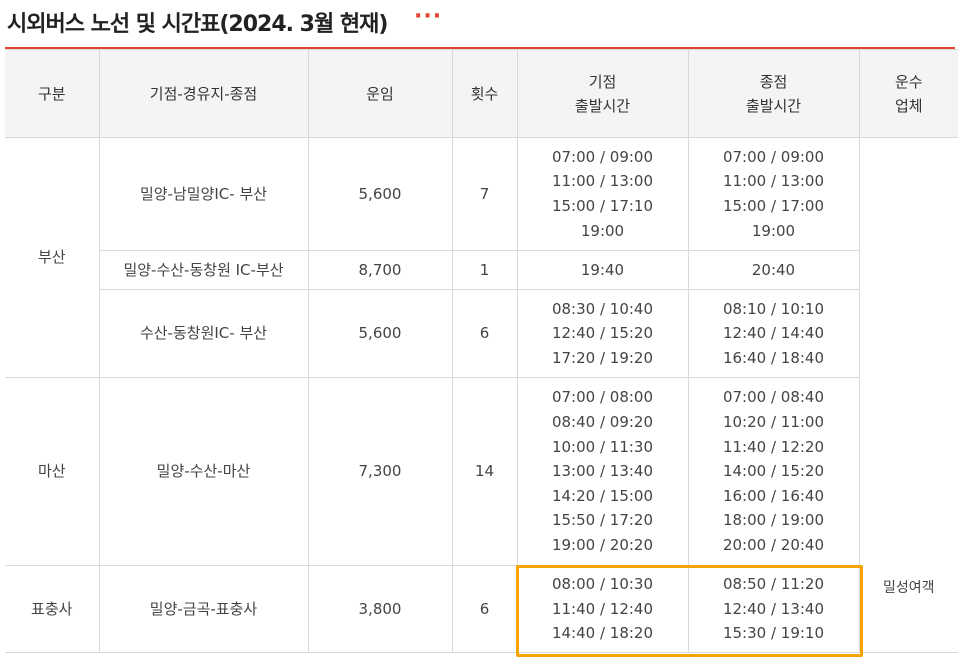  Describe the element at coordinates (480, 24) in the screenshot. I see `page-header: 시외버스 노선 및 시간표(2024. 3월 현재) ···` at that location.